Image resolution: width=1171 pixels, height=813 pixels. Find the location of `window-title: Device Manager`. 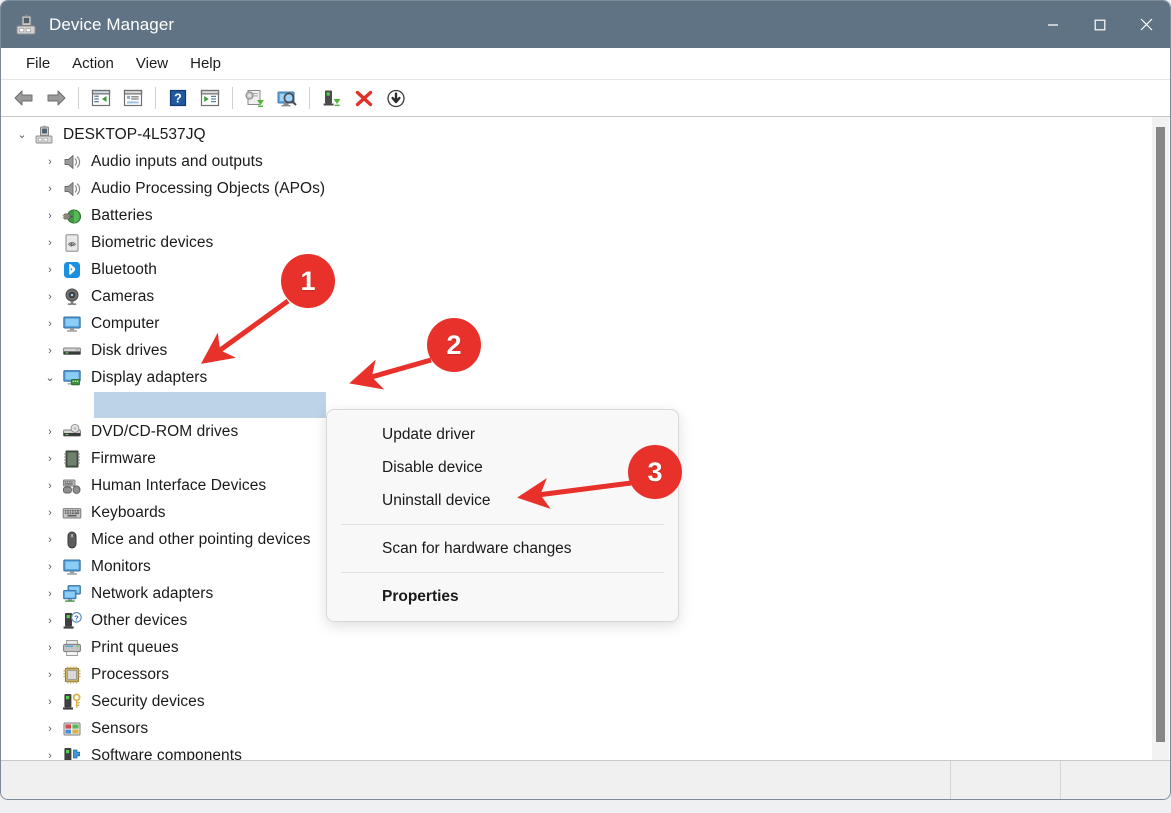

window-title: Device Manager is located at coordinates (112, 24).